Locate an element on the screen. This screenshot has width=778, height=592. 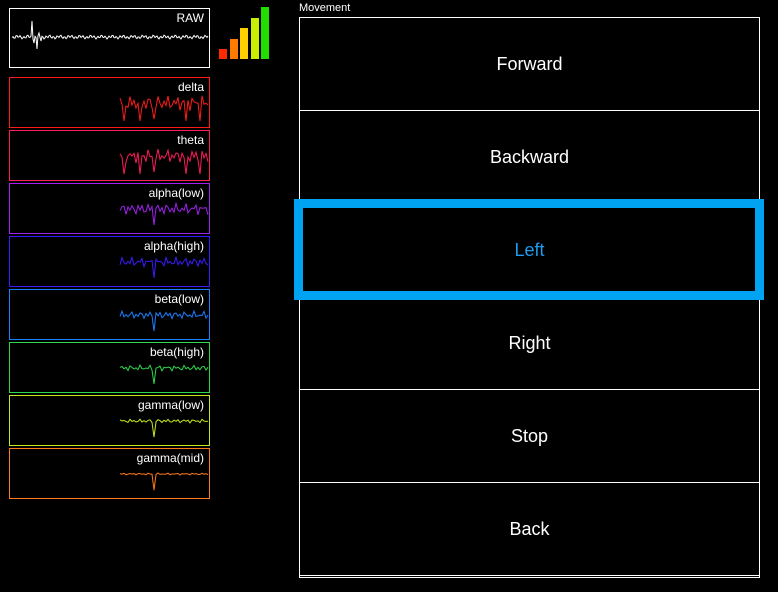
band-panel-beta-high: beta(high) is located at coordinates (109, 367).